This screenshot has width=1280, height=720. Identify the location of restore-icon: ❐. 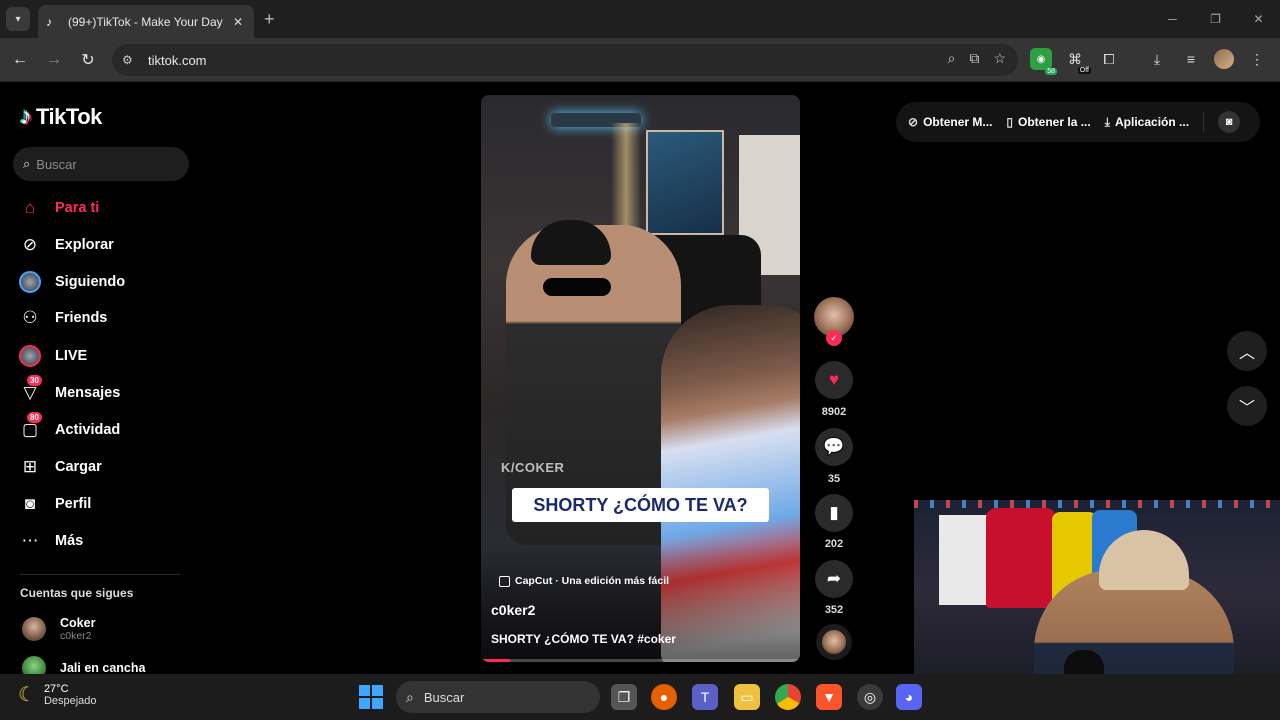
(1215, 19).